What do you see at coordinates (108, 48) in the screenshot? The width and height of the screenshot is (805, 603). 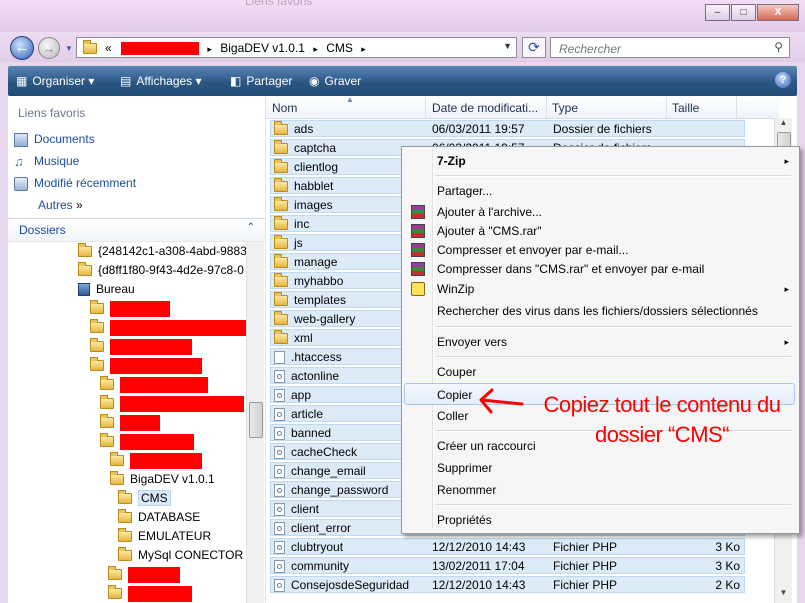 I see `breadcrumb-overflow: «` at bounding box center [108, 48].